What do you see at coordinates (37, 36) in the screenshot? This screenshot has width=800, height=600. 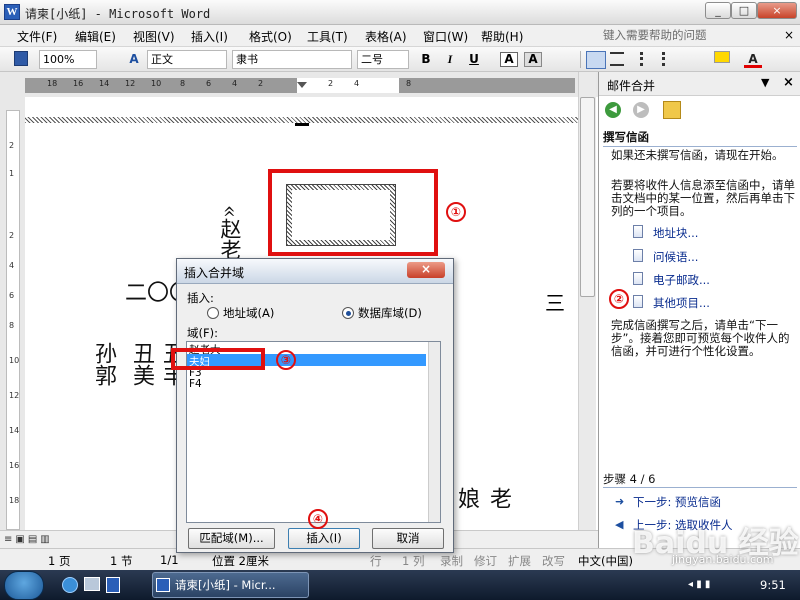 I see `menu-file: 文件(F)` at bounding box center [37, 36].